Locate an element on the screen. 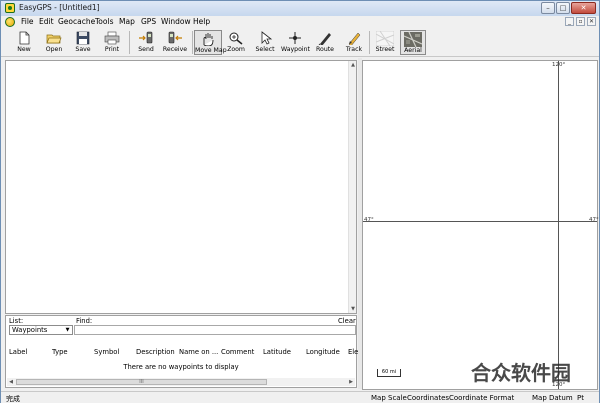  save-button: Save is located at coordinates (83, 42).